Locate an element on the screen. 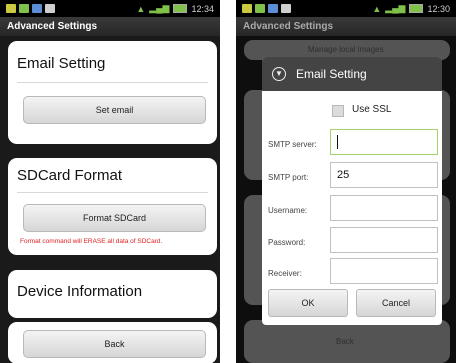 Image resolution: width=456 pixels, height=363 pixels. text-cursor is located at coordinates (337, 142).